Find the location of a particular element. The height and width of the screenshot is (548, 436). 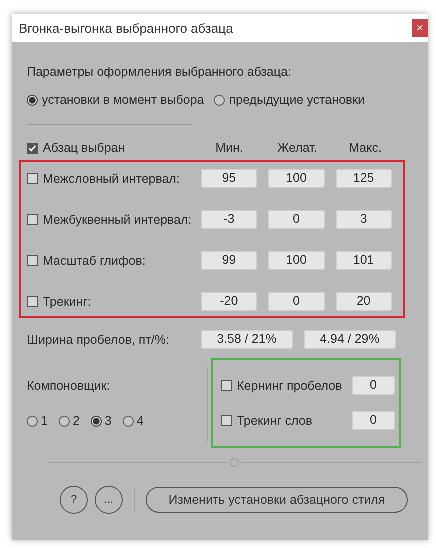

input-field: 101 is located at coordinates (364, 260).